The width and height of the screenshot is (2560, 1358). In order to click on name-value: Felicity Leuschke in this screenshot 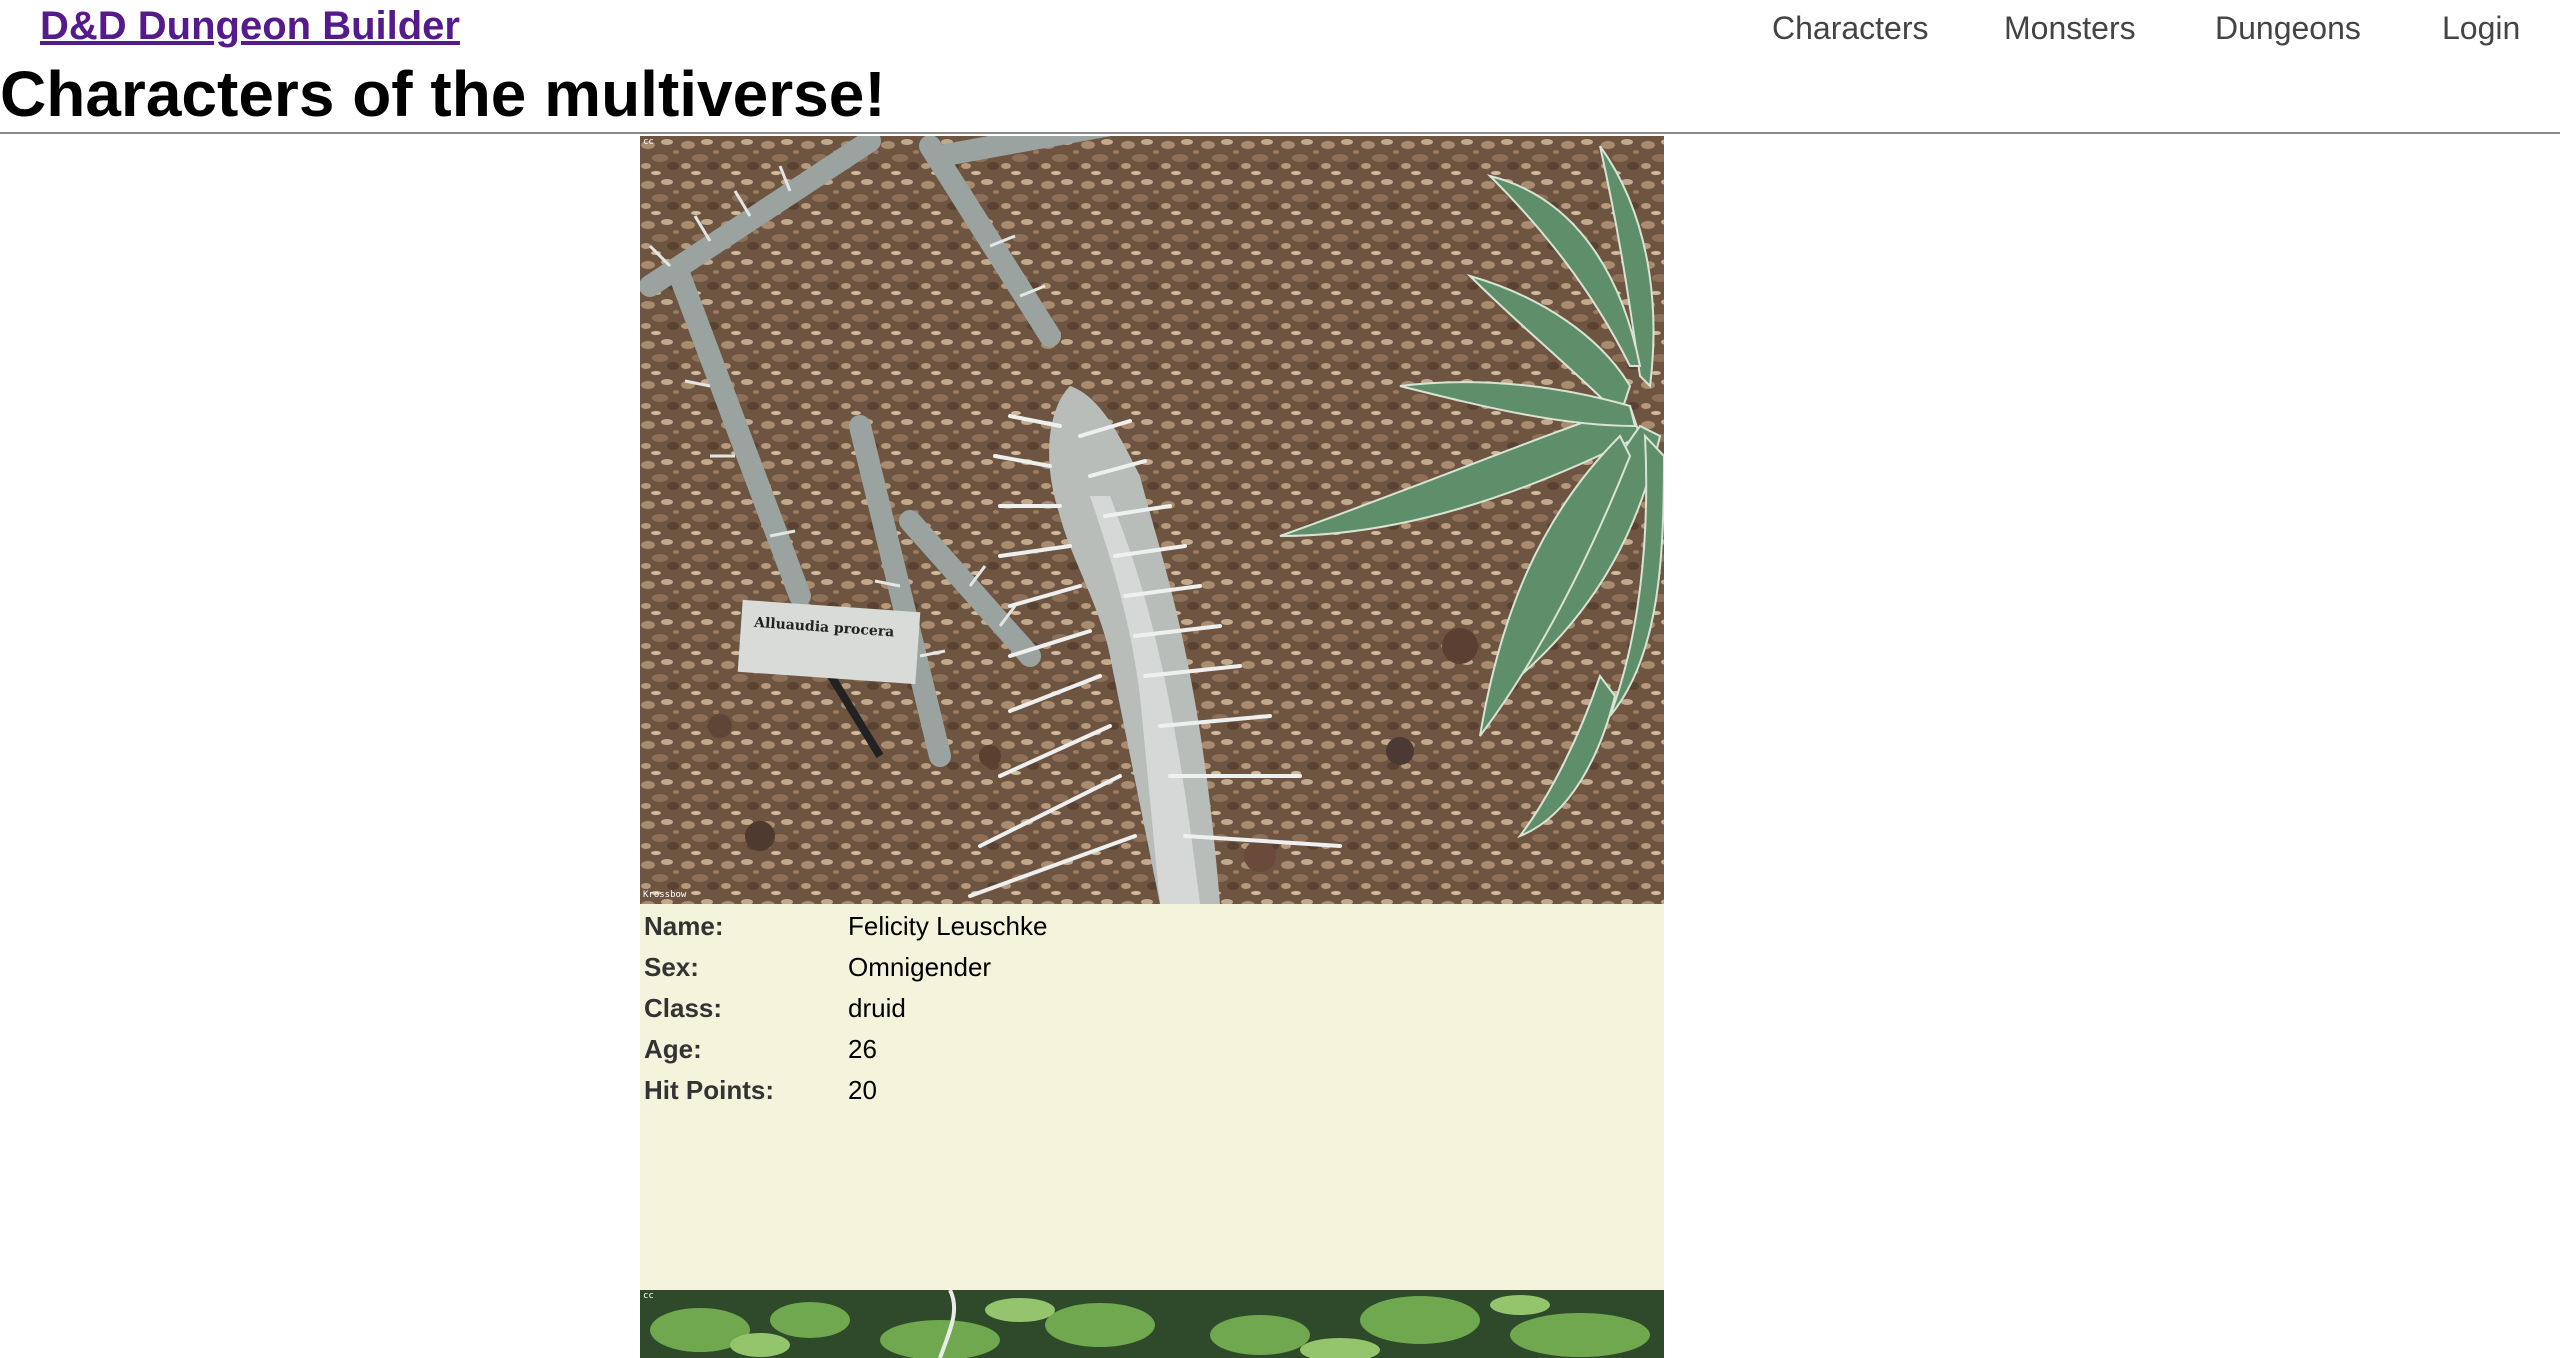, I will do `click(948, 926)`.